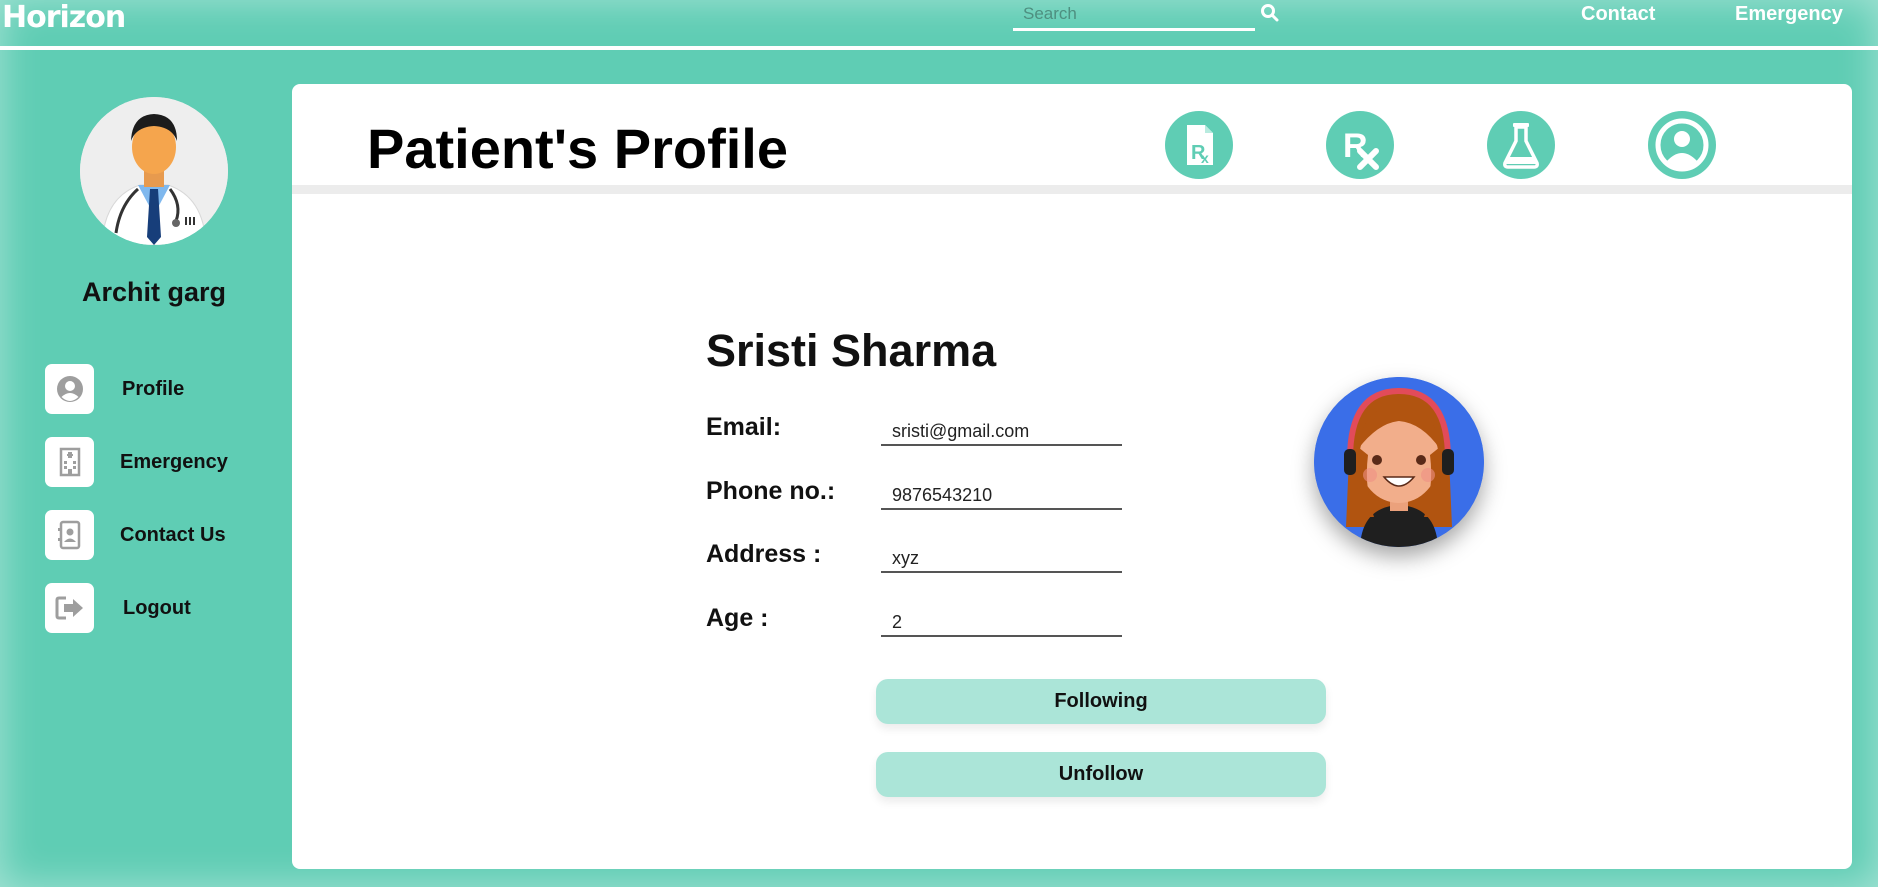  What do you see at coordinates (69, 608) in the screenshot?
I see `logout-icon` at bounding box center [69, 608].